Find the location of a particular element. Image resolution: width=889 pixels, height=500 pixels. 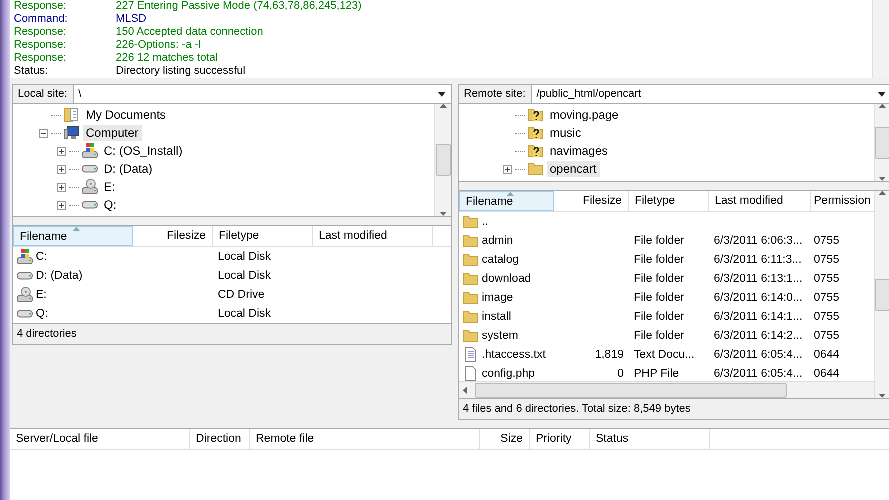

tree-item: E: is located at coordinates (109, 187).